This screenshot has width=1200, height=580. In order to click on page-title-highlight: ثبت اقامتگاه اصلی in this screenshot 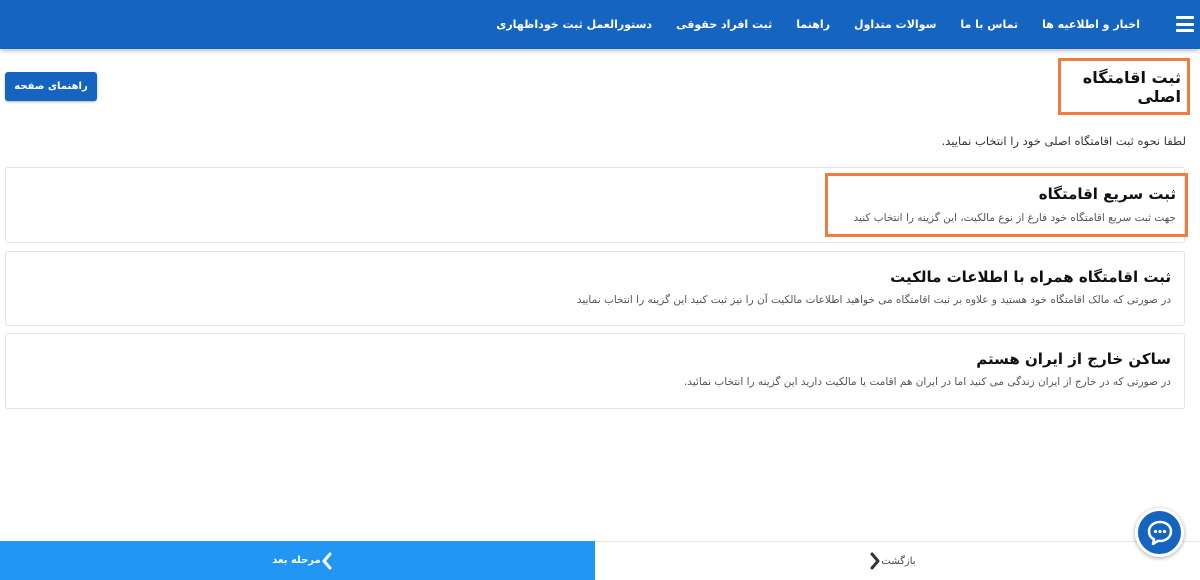, I will do `click(1124, 86)`.